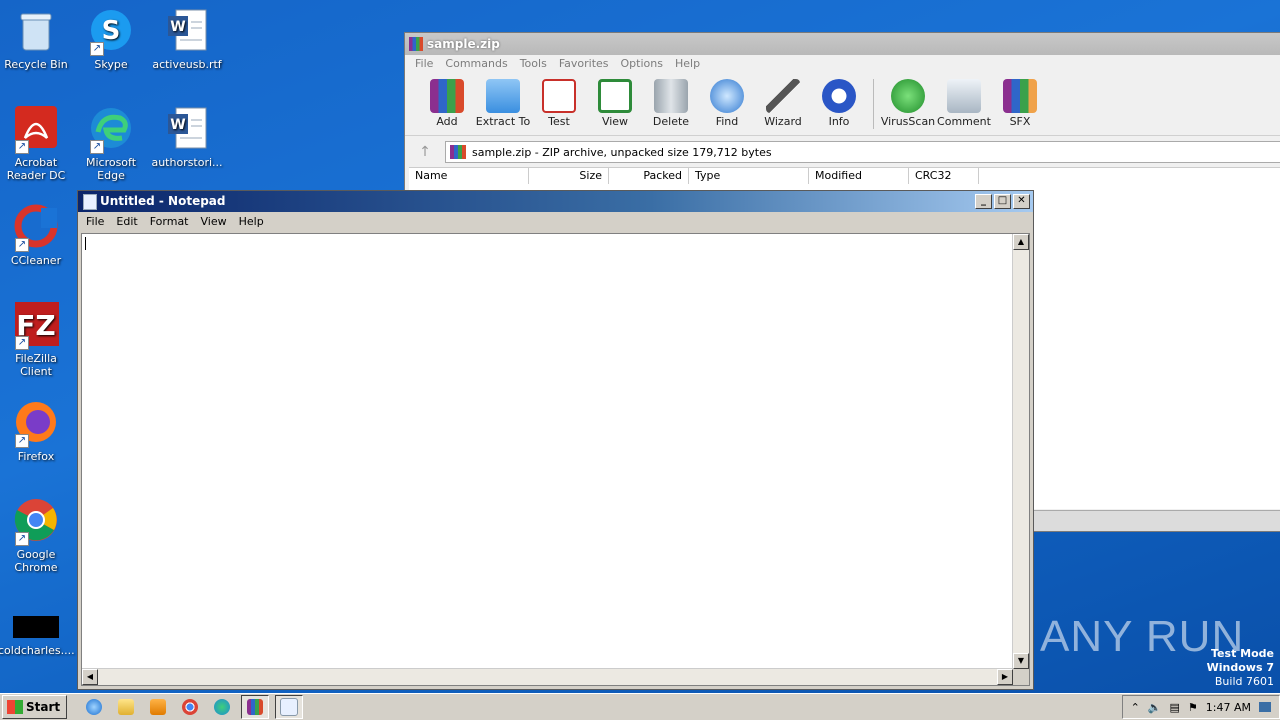 This screenshot has height=720, width=1280. I want to click on svg-text: S, so click(111, 31).